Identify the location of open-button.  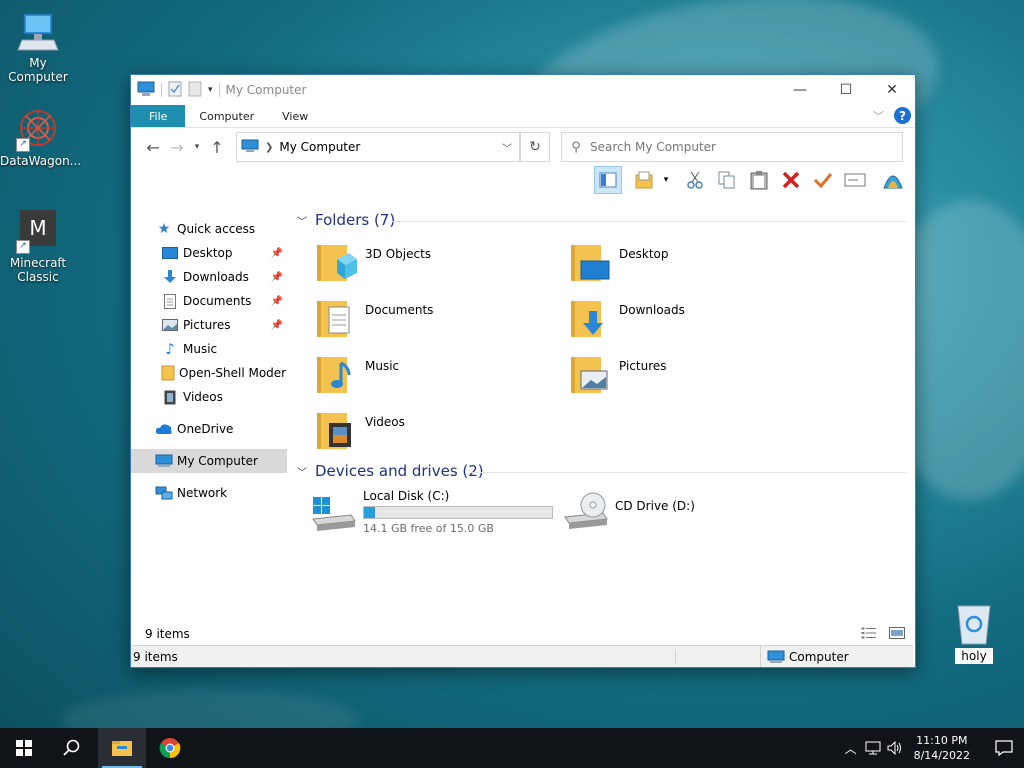
(645, 180).